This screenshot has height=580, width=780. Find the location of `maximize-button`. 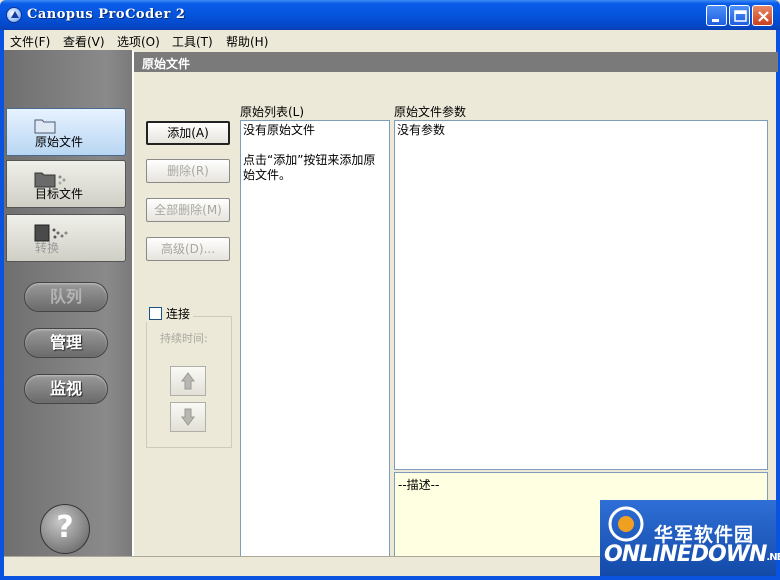

maximize-button is located at coordinates (739, 15).